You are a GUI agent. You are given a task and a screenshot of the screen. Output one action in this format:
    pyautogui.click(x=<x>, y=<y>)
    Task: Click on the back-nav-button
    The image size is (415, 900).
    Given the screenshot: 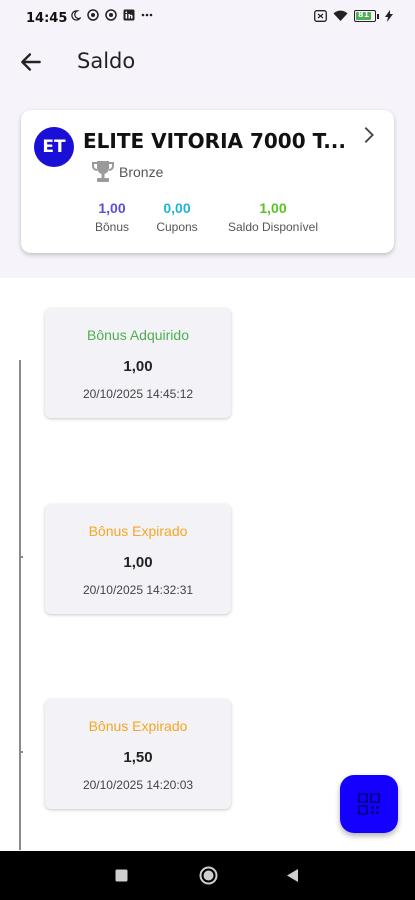 What is the action you would take?
    pyautogui.click(x=292, y=878)
    